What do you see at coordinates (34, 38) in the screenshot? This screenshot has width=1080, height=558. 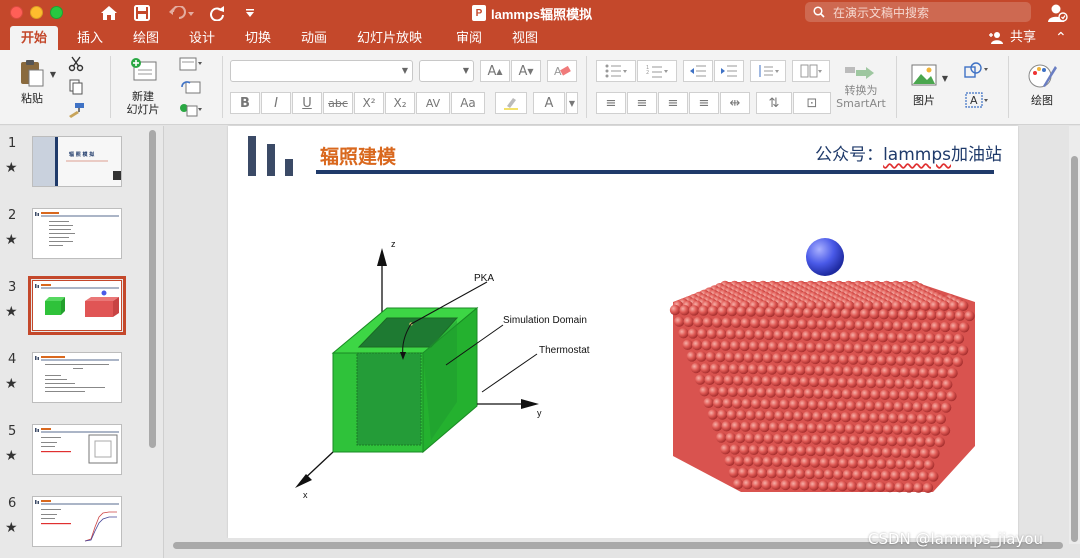 I see `tab-home: 开始` at bounding box center [34, 38].